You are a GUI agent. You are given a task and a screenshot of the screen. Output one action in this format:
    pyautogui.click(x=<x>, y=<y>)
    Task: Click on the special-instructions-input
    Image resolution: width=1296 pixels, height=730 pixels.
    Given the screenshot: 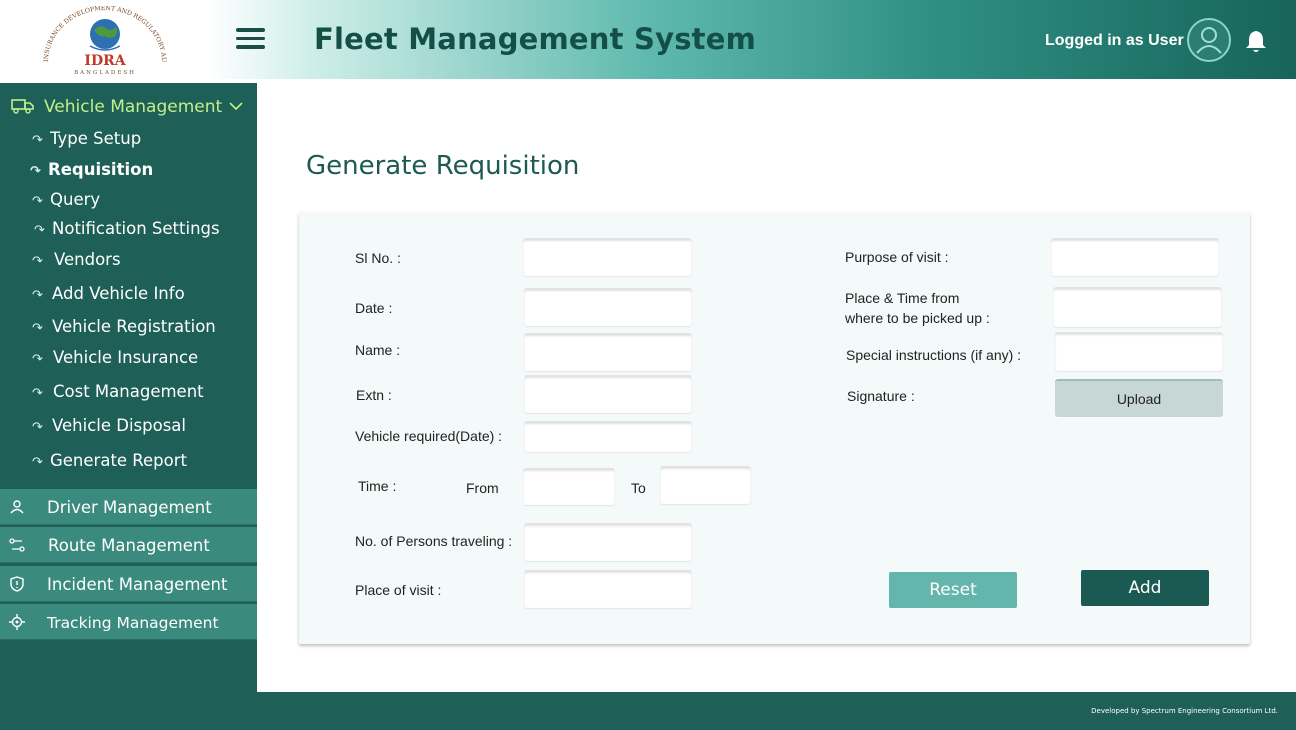 What is the action you would take?
    pyautogui.click(x=1139, y=351)
    